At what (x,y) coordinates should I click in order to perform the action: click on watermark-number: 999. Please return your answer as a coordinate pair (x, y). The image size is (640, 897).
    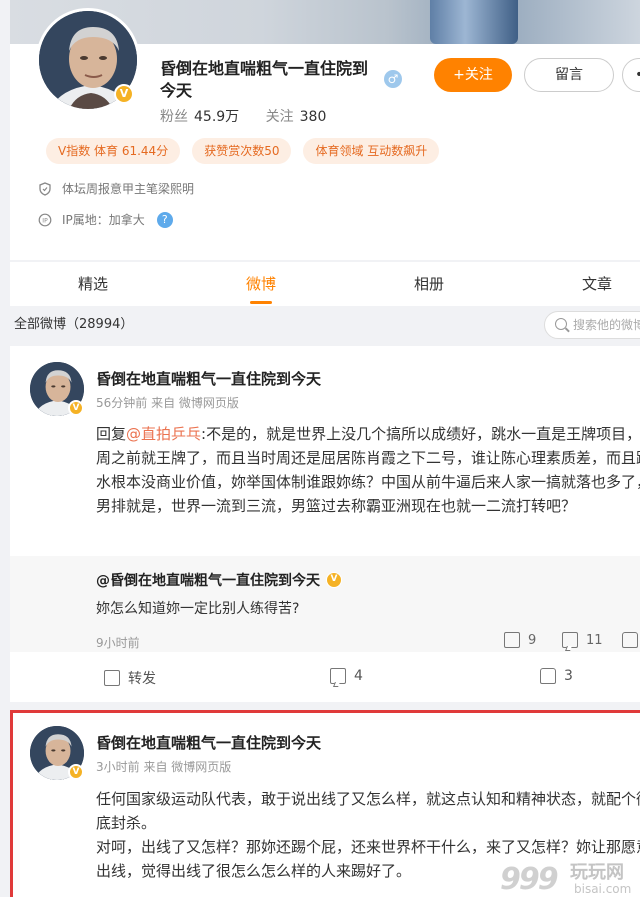
    Looking at the image, I should click on (529, 879).